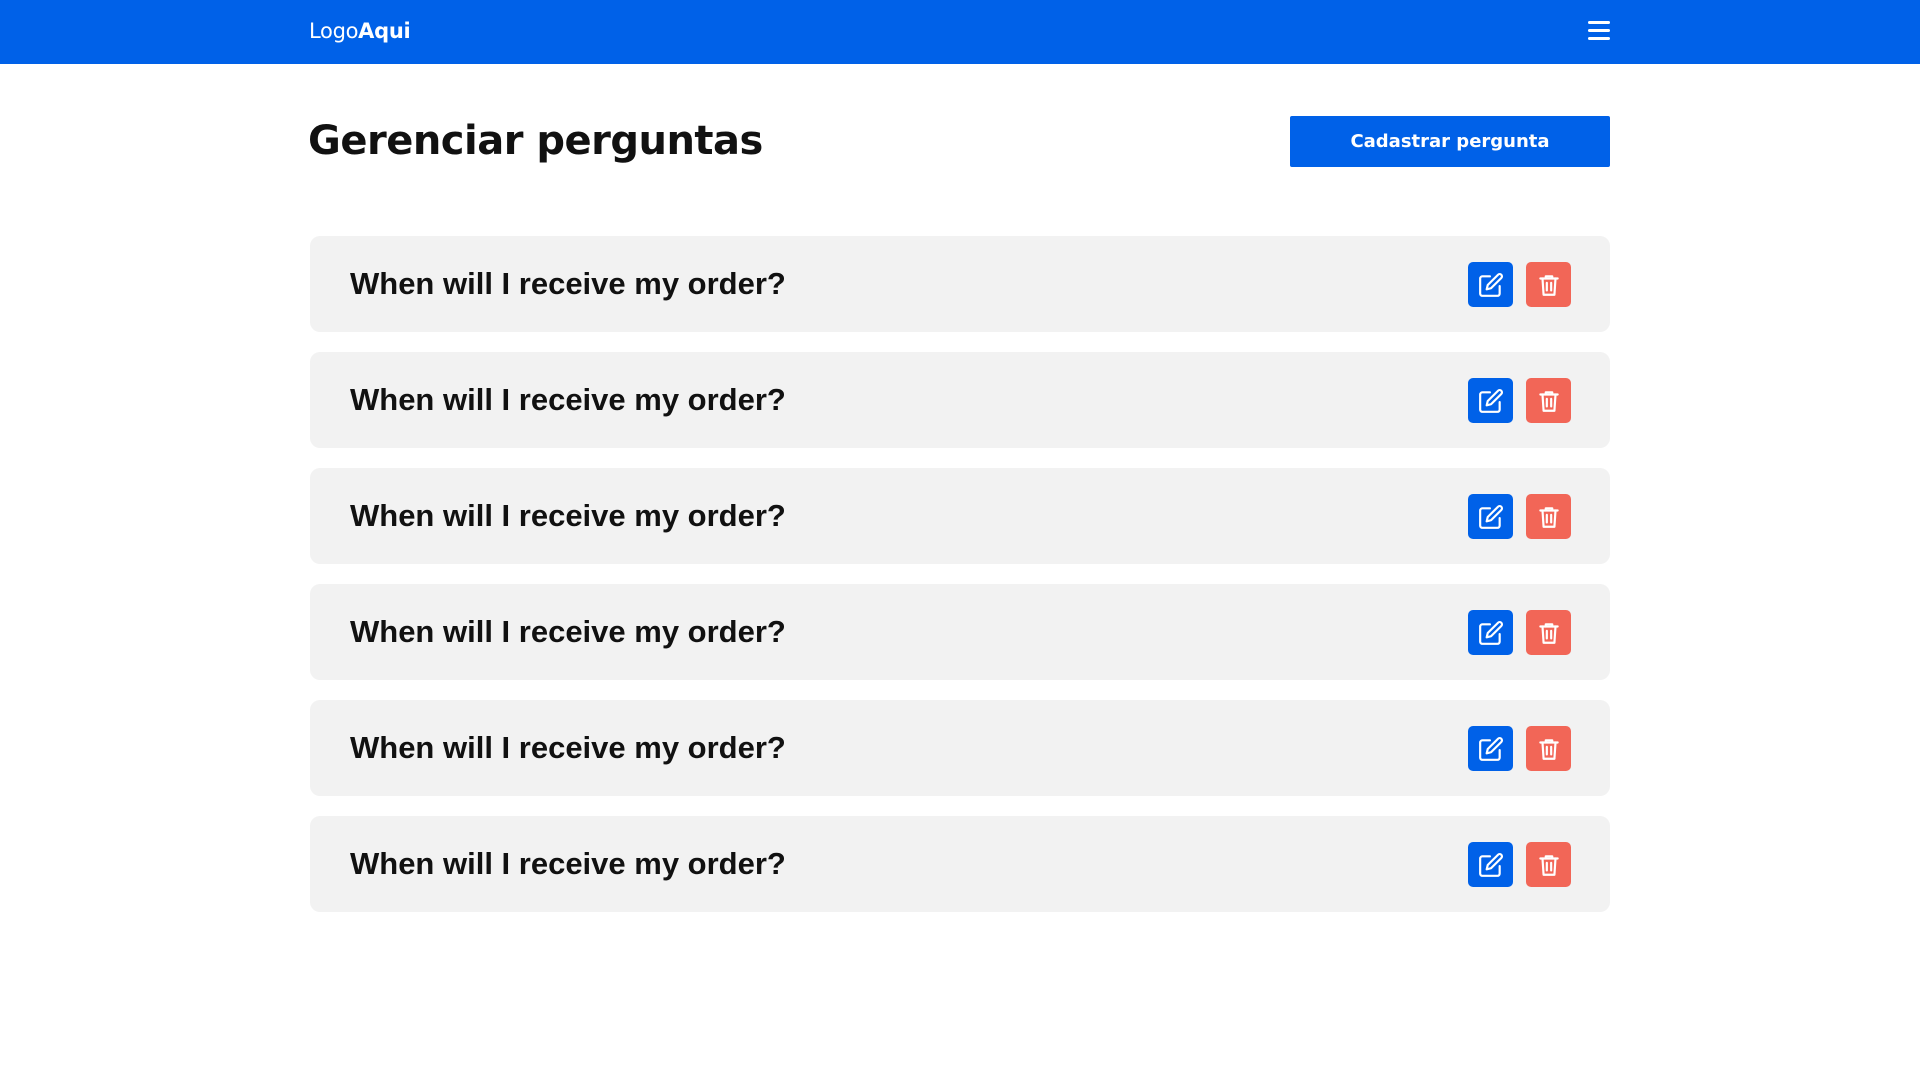 This screenshot has width=1920, height=1080. I want to click on logo: LogoAqui, so click(360, 31).